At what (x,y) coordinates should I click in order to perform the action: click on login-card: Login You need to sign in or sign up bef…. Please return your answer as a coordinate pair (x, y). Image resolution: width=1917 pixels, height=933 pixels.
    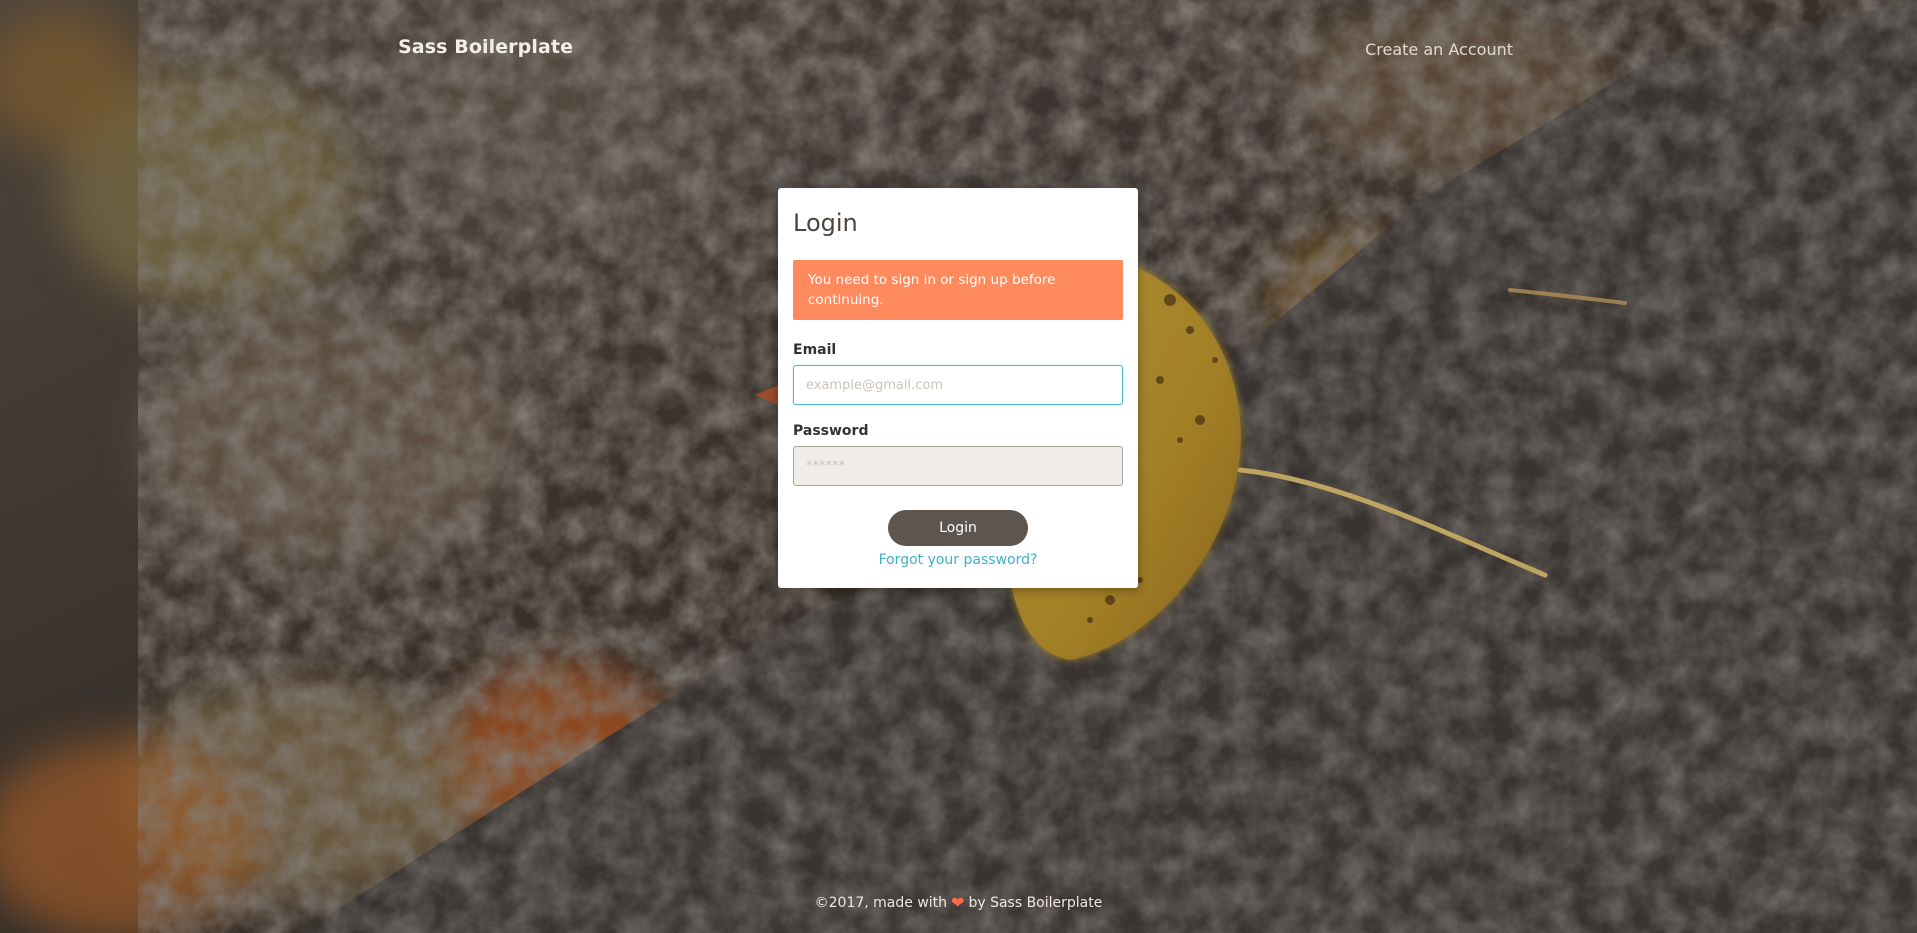
    Looking at the image, I should click on (958, 388).